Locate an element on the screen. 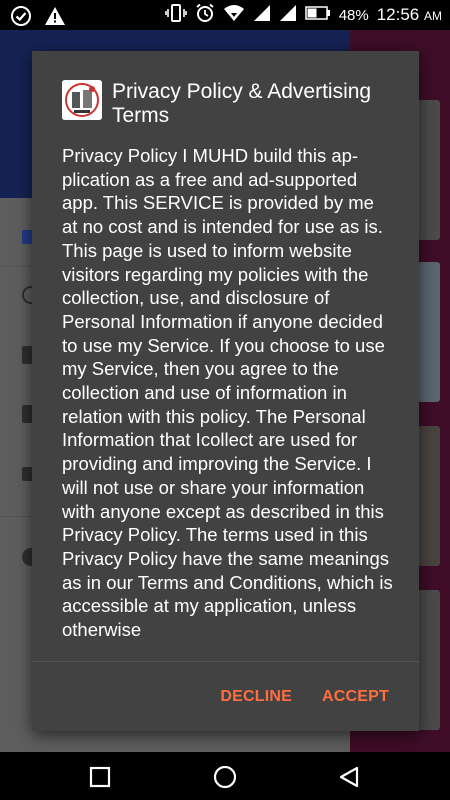 The width and height of the screenshot is (450, 800). status-bar: 48% 12:56 AM is located at coordinates (225, 15).